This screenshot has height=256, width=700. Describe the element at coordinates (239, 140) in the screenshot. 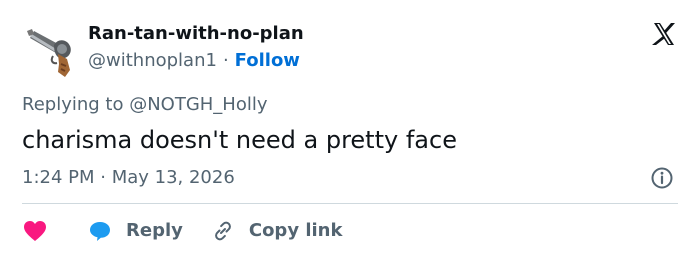

I see `tweet-text: charisma doesn't need a pretty face` at that location.